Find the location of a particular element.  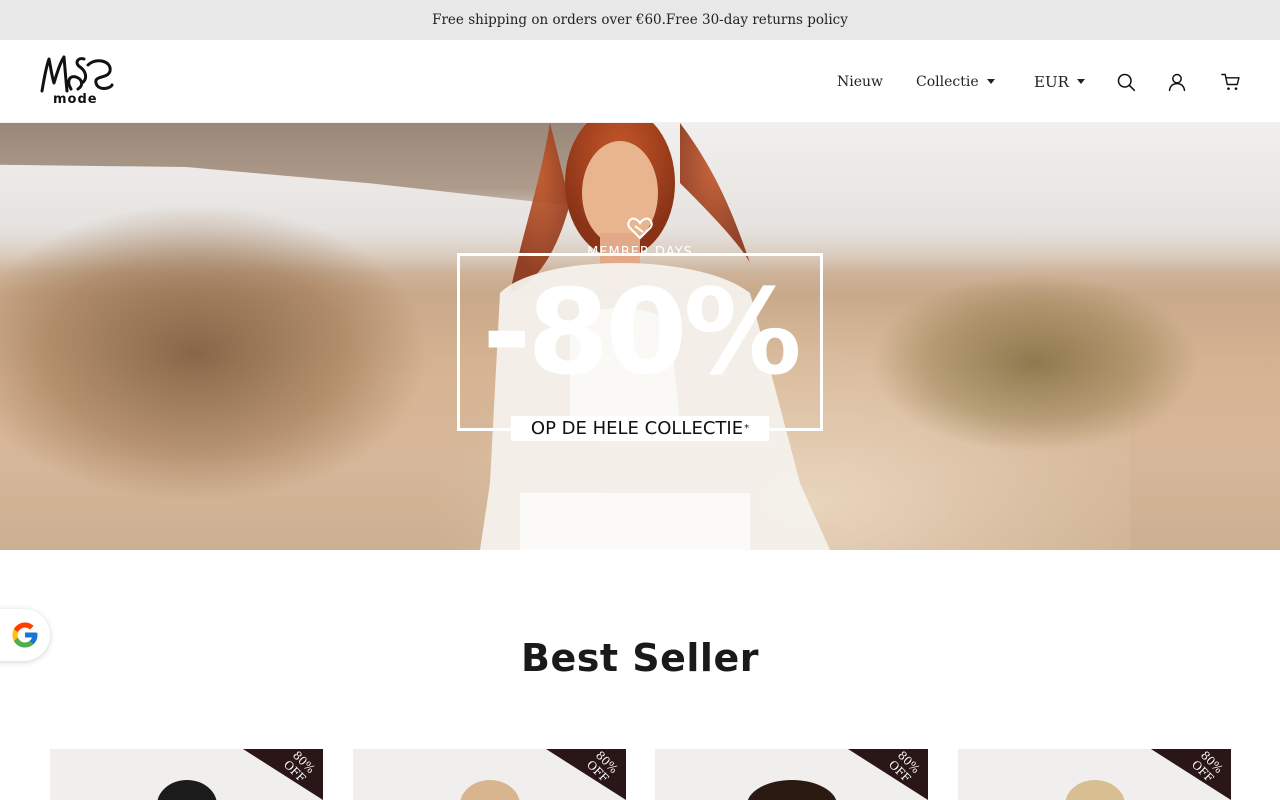

cart-button is located at coordinates (1231, 81).